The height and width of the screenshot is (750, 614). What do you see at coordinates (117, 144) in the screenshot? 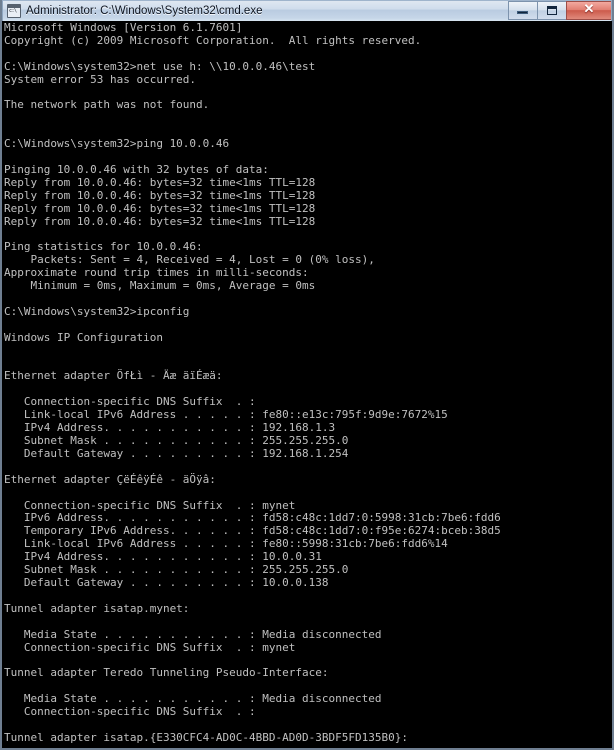
I see `console-line: C:\Windows\system32>ping 10.0.0.46` at bounding box center [117, 144].